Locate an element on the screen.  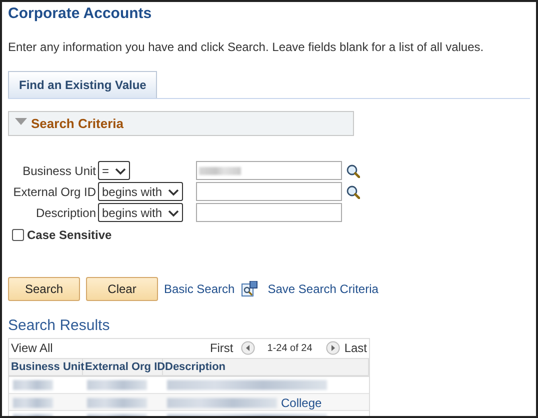
operator-dropdown: = is located at coordinates (114, 170).